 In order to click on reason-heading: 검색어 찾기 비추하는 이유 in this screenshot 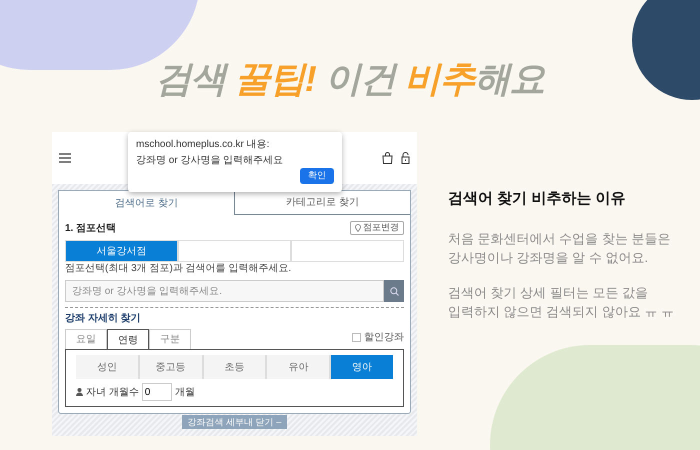, I will do `click(537, 199)`.